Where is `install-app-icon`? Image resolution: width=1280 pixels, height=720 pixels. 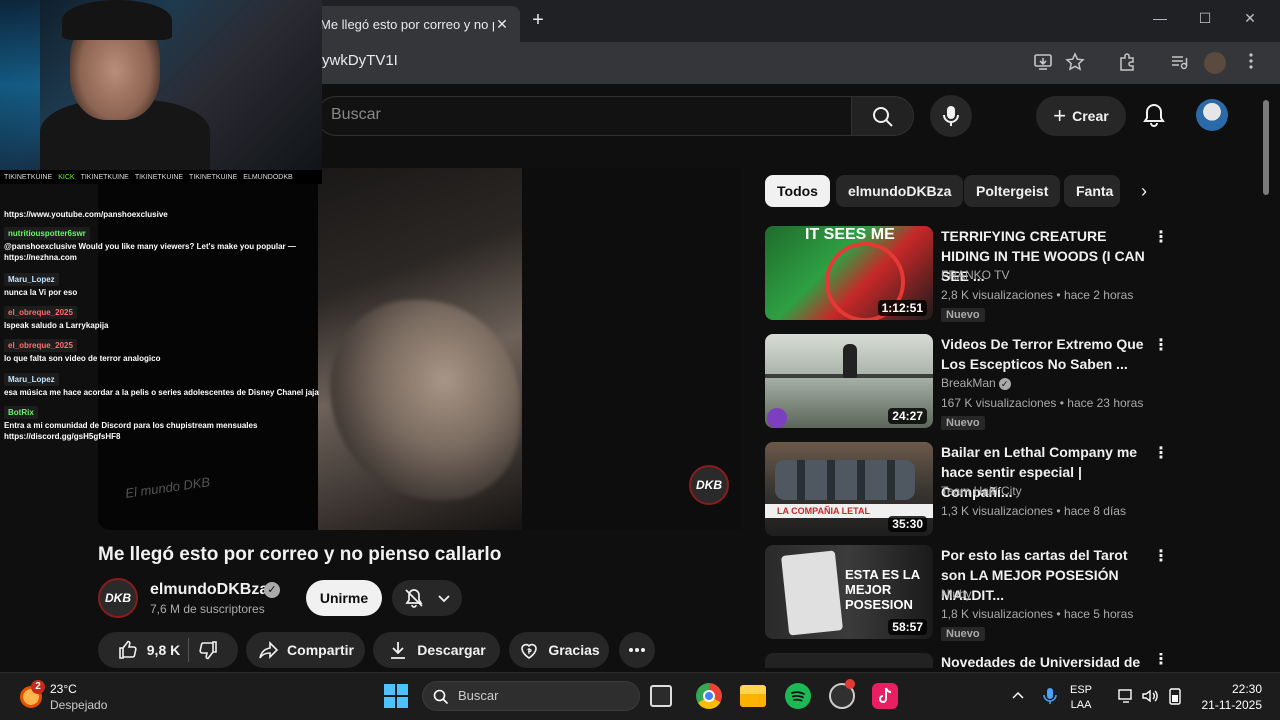
install-app-icon is located at coordinates (1043, 63).